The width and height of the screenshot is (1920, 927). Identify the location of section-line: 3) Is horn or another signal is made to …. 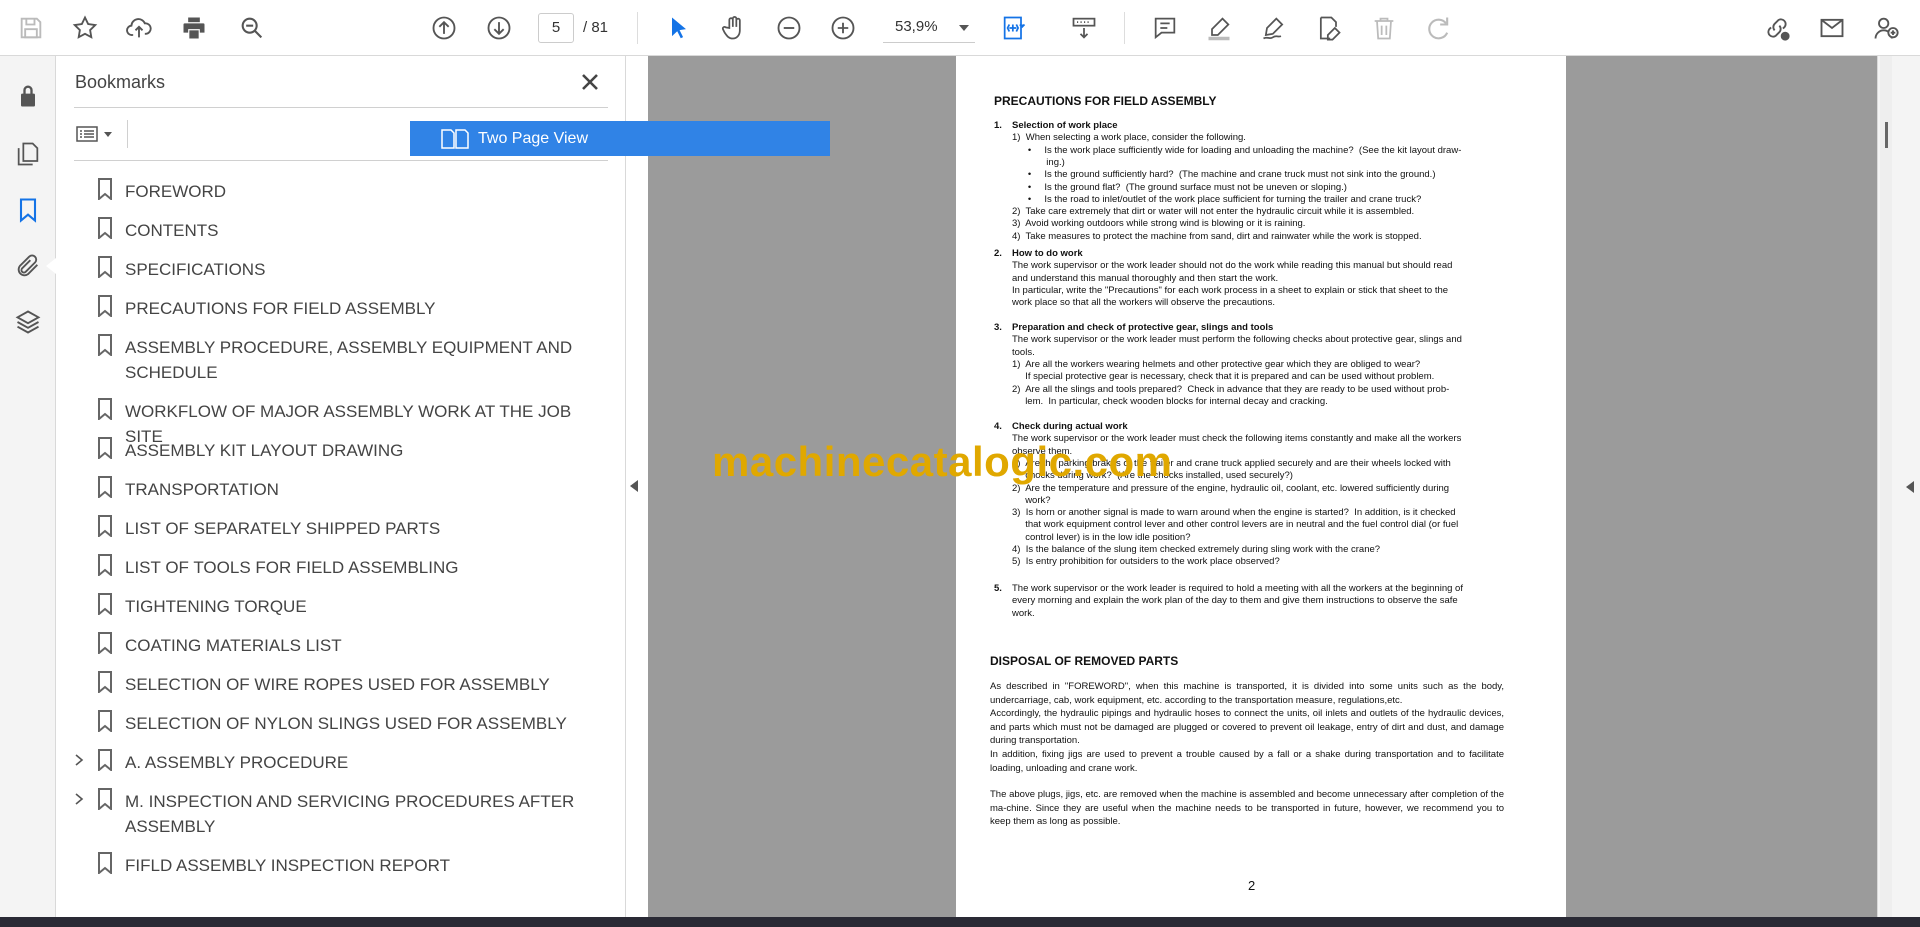
(1234, 513).